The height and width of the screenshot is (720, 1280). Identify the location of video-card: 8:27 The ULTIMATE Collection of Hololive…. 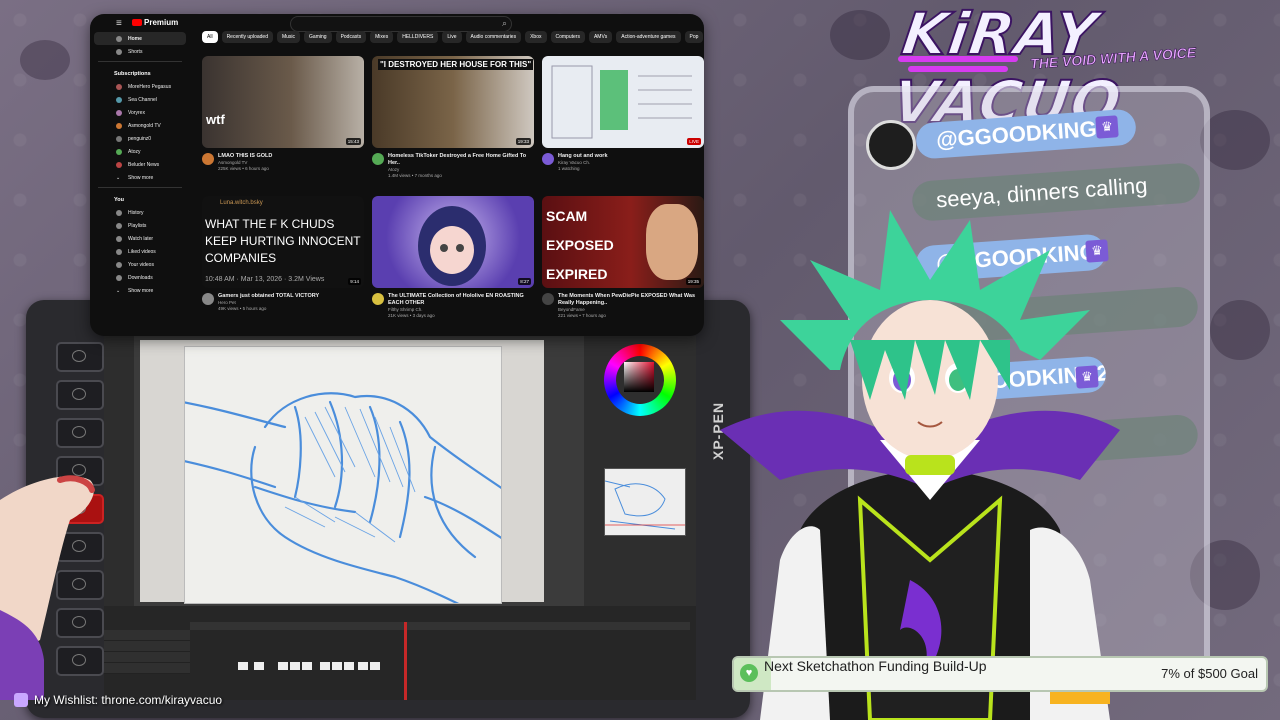
(453, 257).